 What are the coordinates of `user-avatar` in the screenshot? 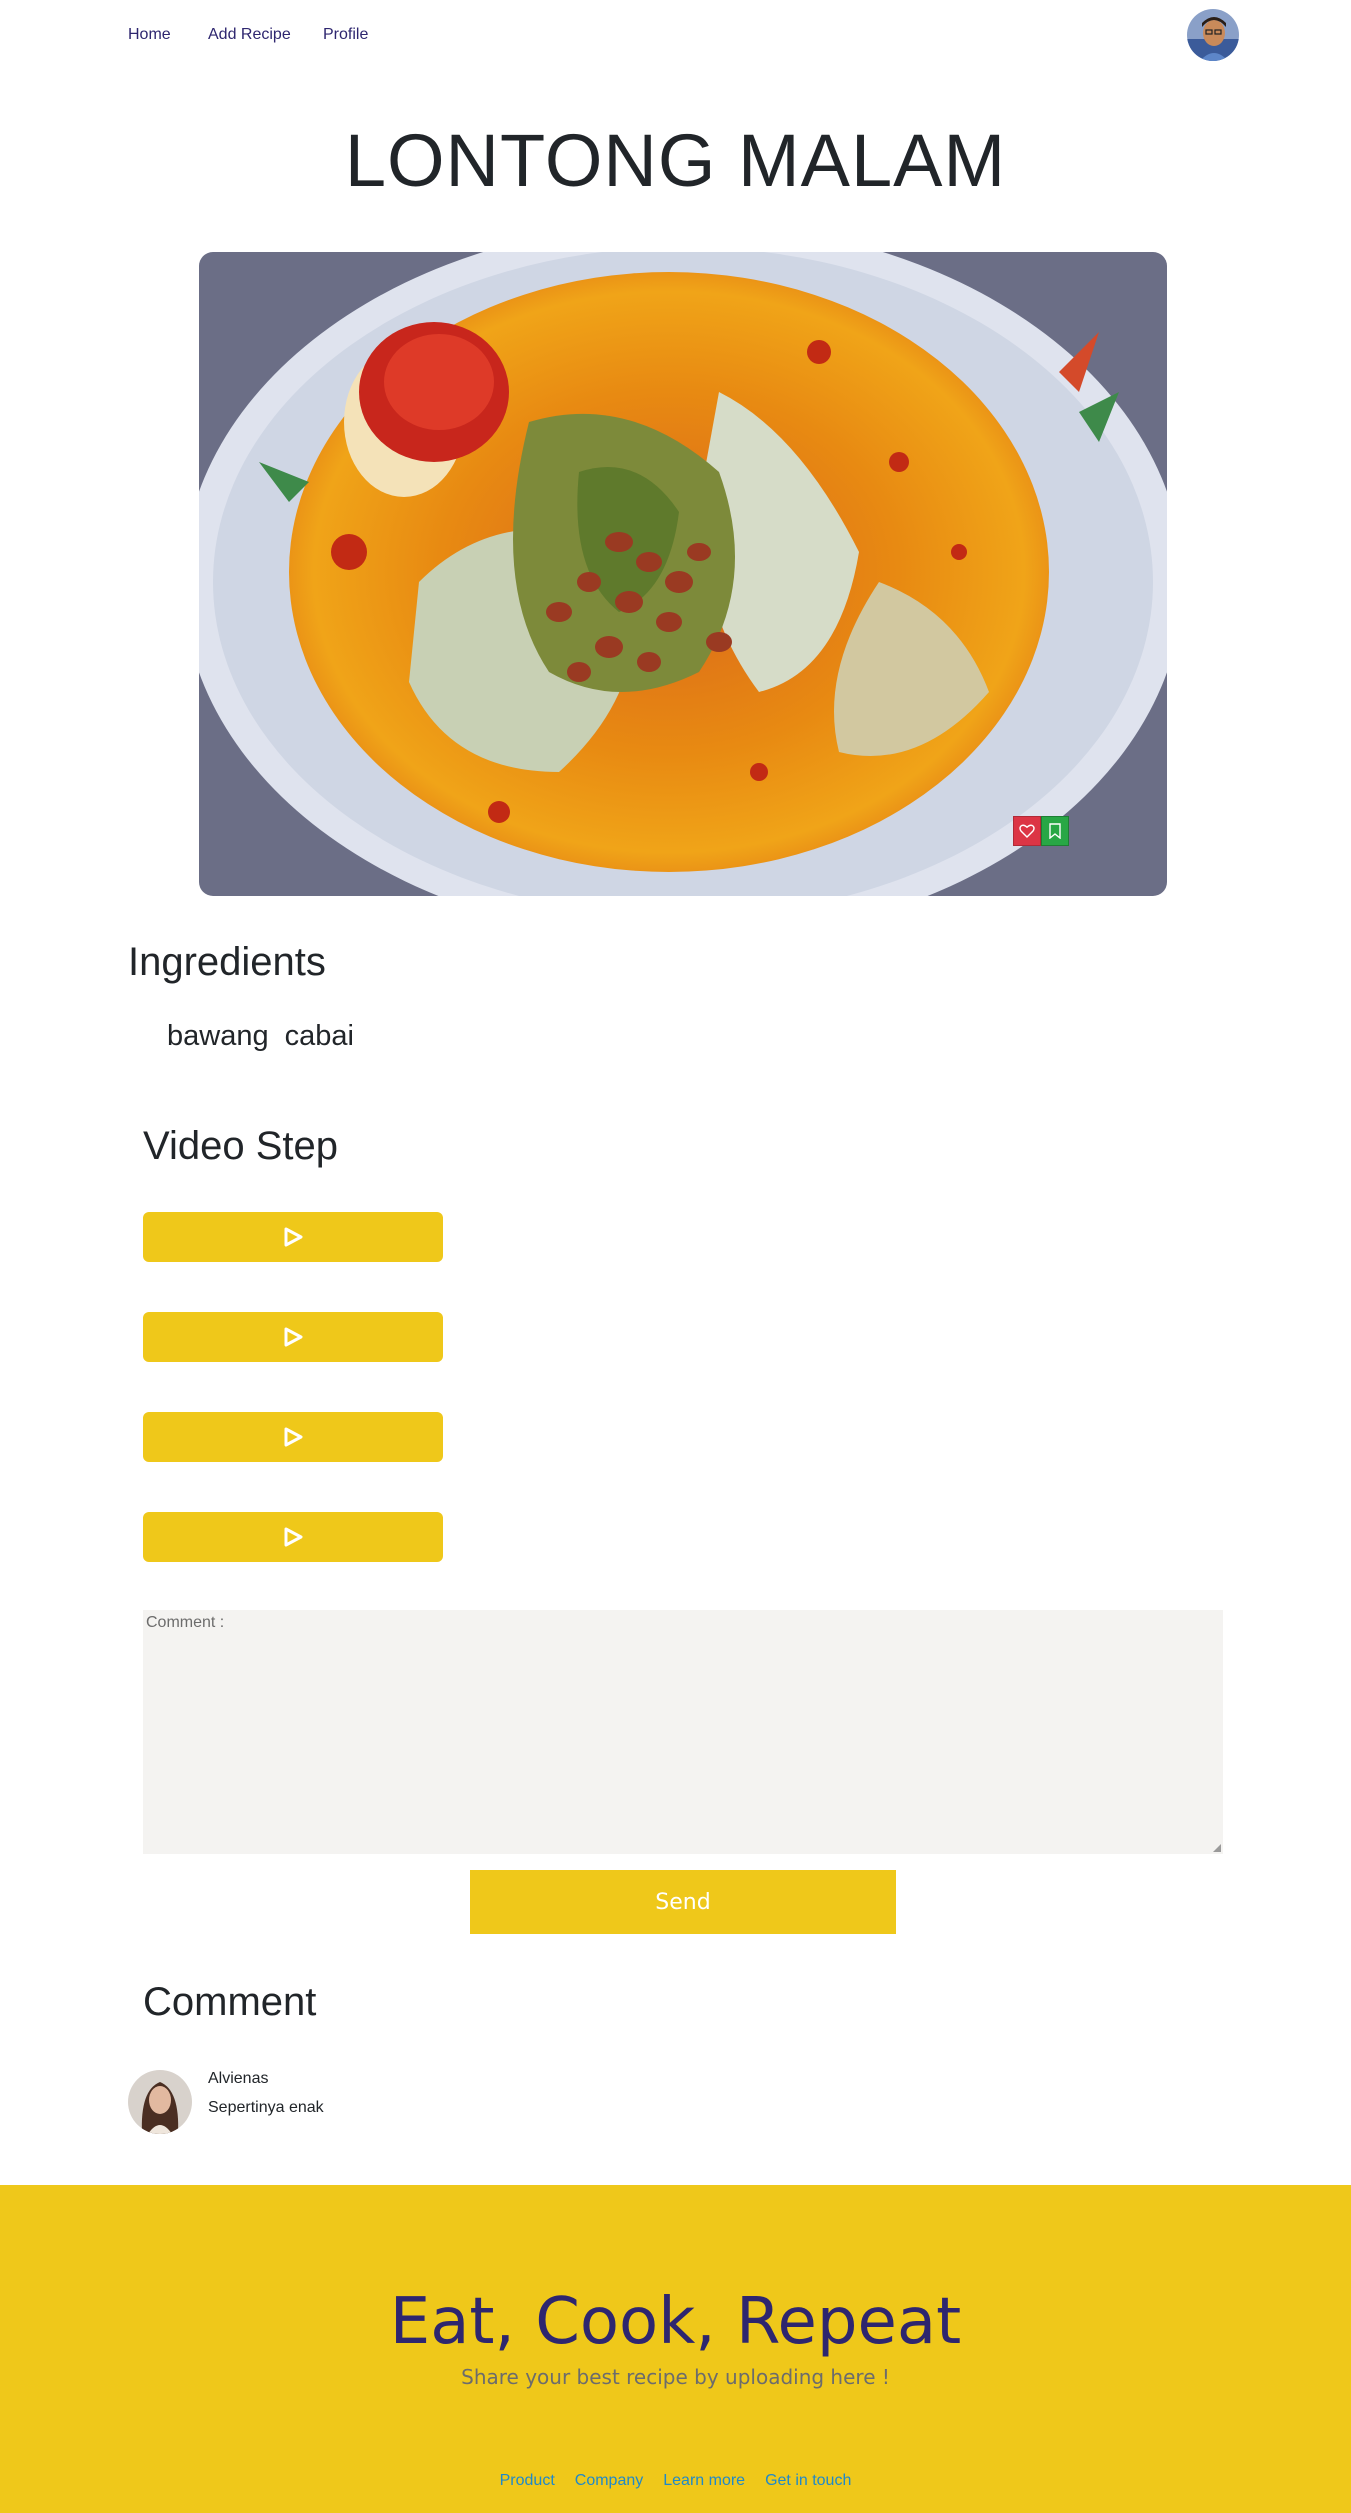 It's located at (1213, 35).